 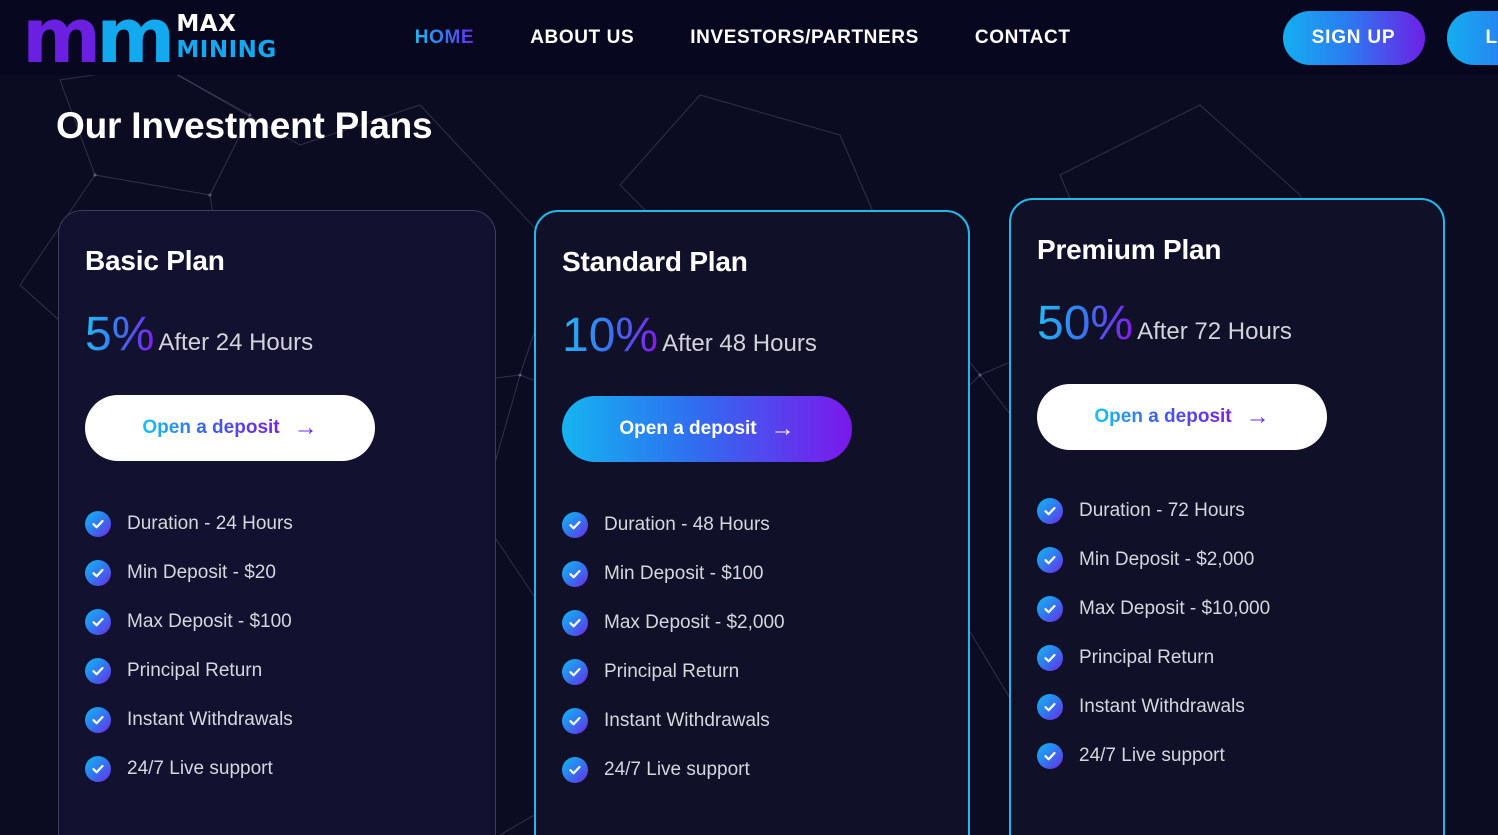 I want to click on login-button: LOGIN, so click(x=1472, y=37).